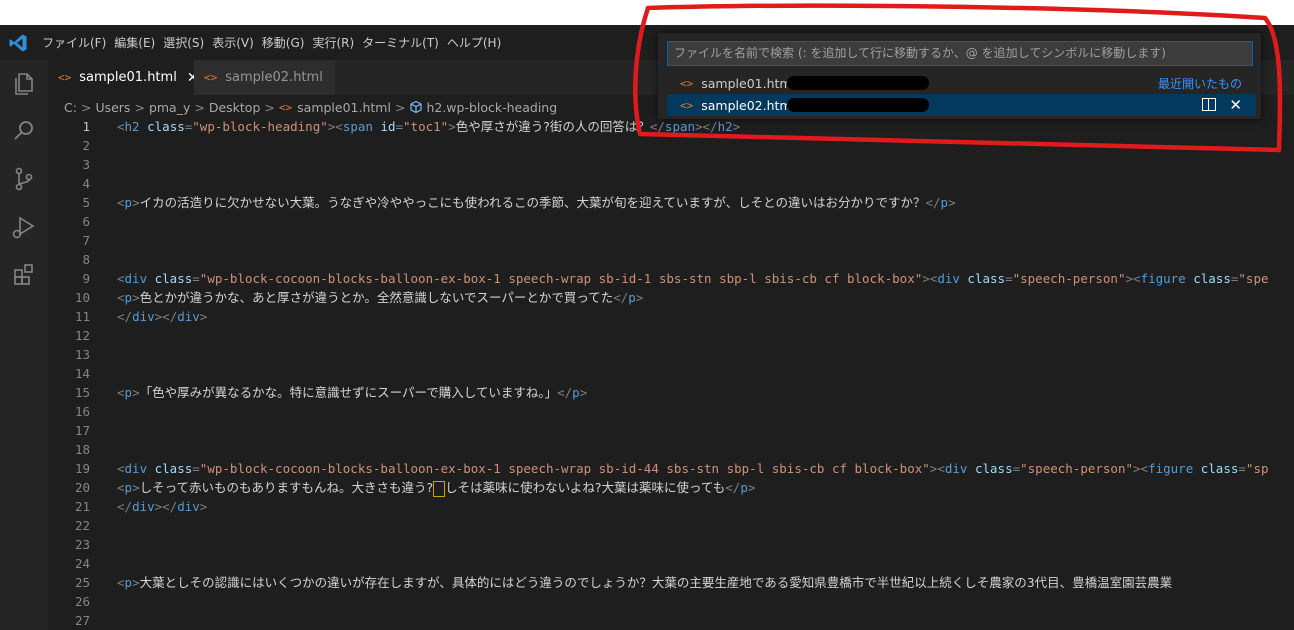  I want to click on line-number: 9, so click(86, 278).